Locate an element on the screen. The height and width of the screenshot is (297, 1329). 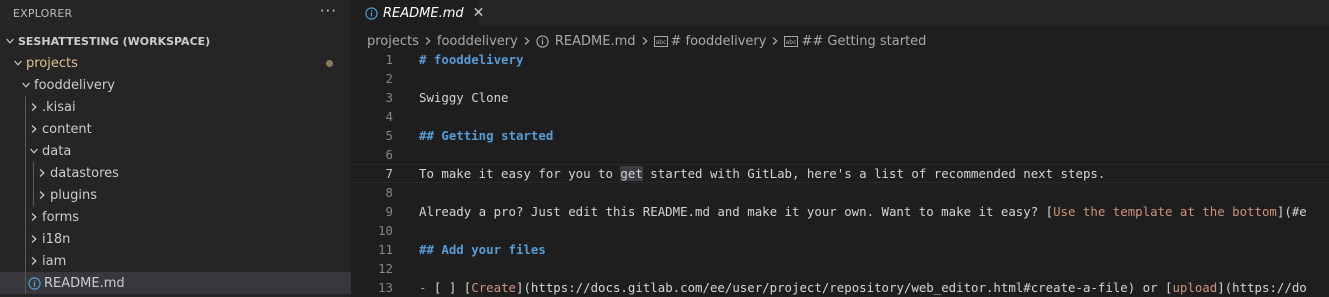
tree-item-label: plugins is located at coordinates (73, 195).